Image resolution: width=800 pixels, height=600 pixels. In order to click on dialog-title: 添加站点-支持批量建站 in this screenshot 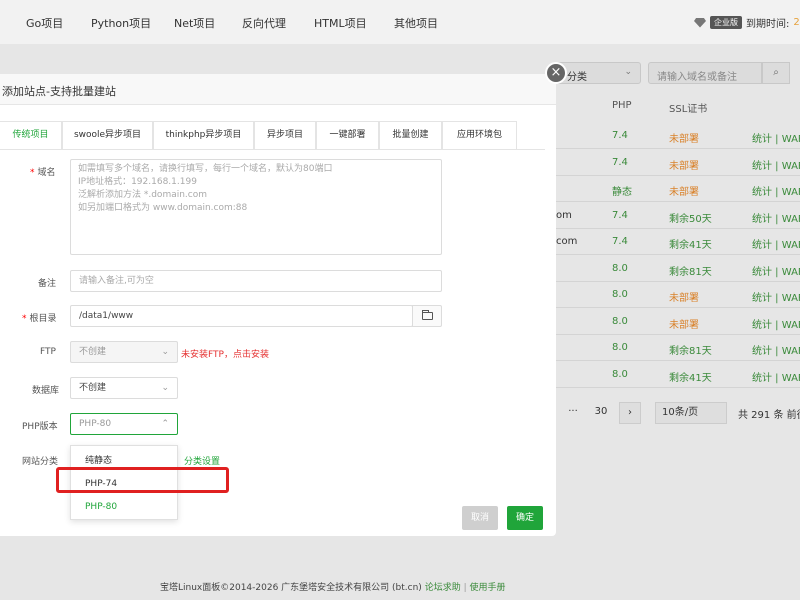, I will do `click(59, 91)`.